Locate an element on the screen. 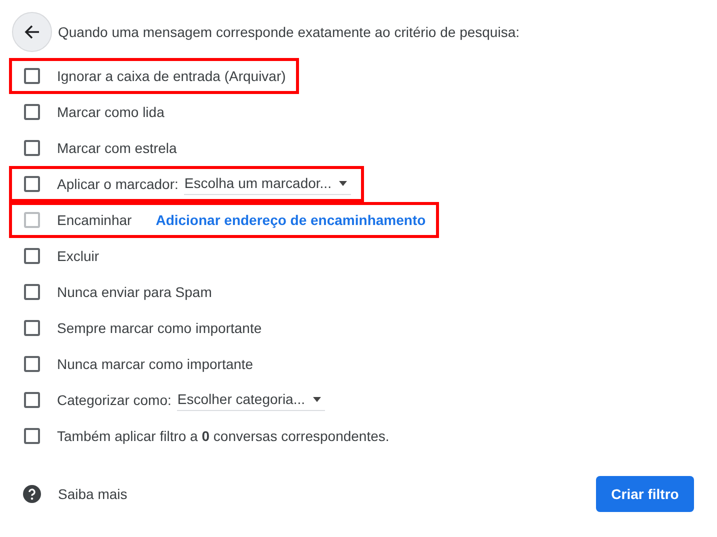 This screenshot has height=537, width=717. back-arrow-icon is located at coordinates (32, 32).